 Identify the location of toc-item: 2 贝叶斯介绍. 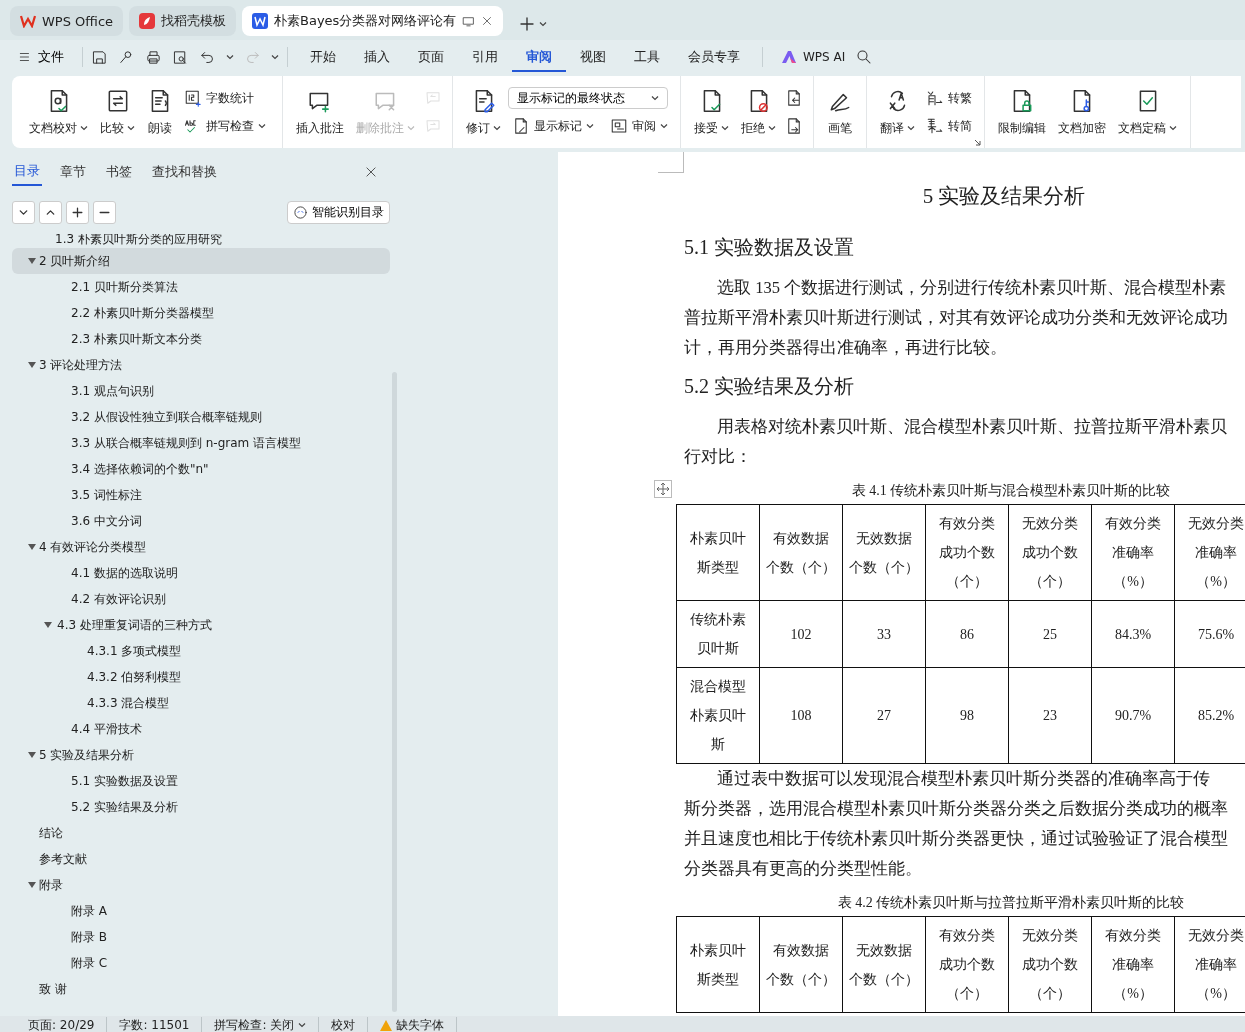
(201, 261).